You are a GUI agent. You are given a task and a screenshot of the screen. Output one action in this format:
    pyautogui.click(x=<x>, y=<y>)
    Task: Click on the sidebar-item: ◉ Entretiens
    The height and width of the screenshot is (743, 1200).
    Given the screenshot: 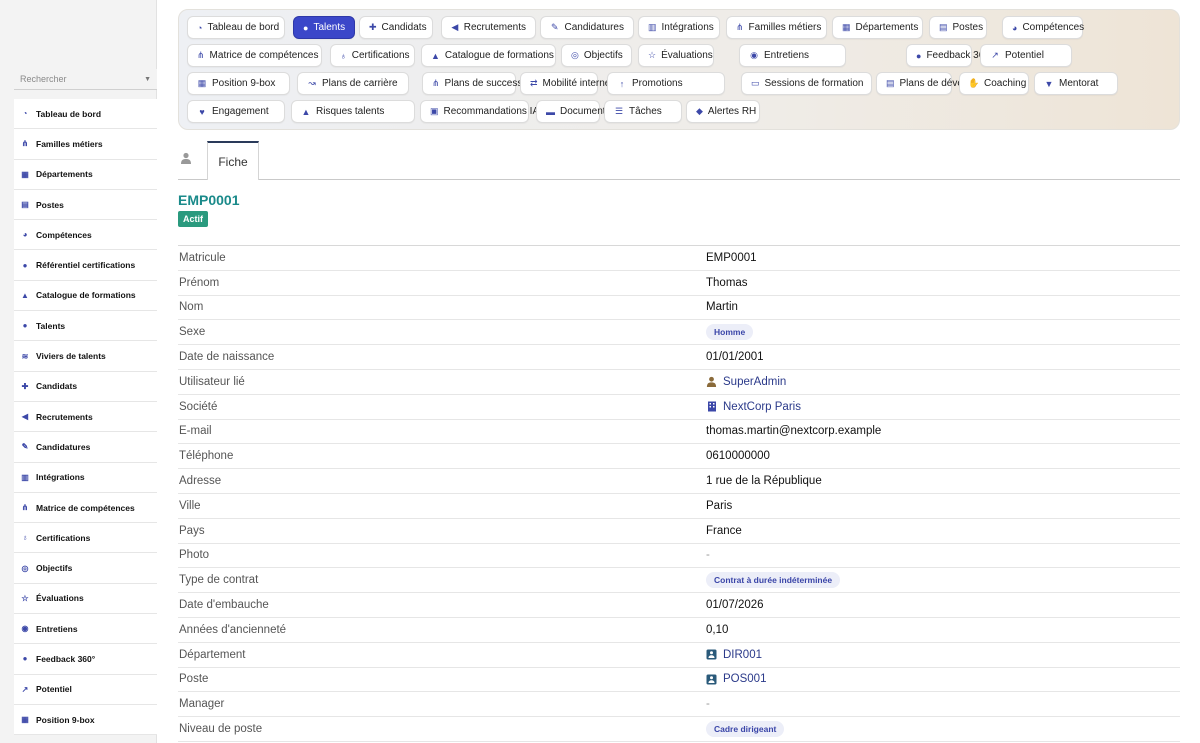 What is the action you would take?
    pyautogui.click(x=85, y=629)
    